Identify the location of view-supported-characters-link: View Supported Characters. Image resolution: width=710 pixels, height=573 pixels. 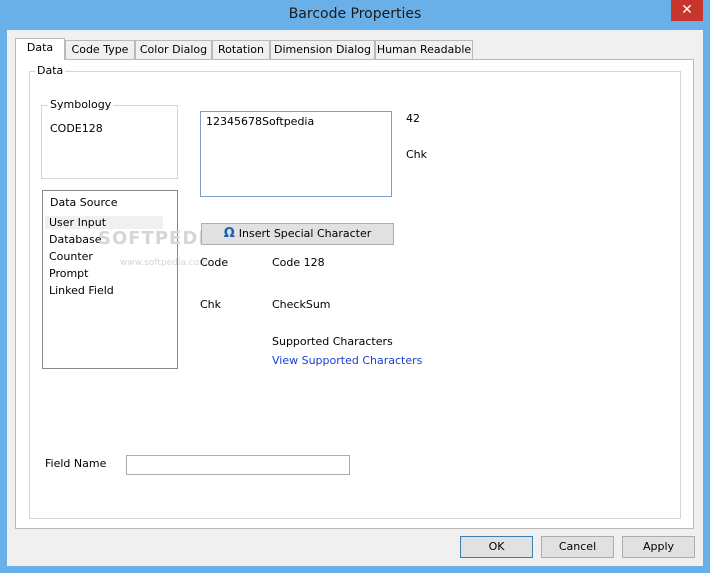
(347, 360).